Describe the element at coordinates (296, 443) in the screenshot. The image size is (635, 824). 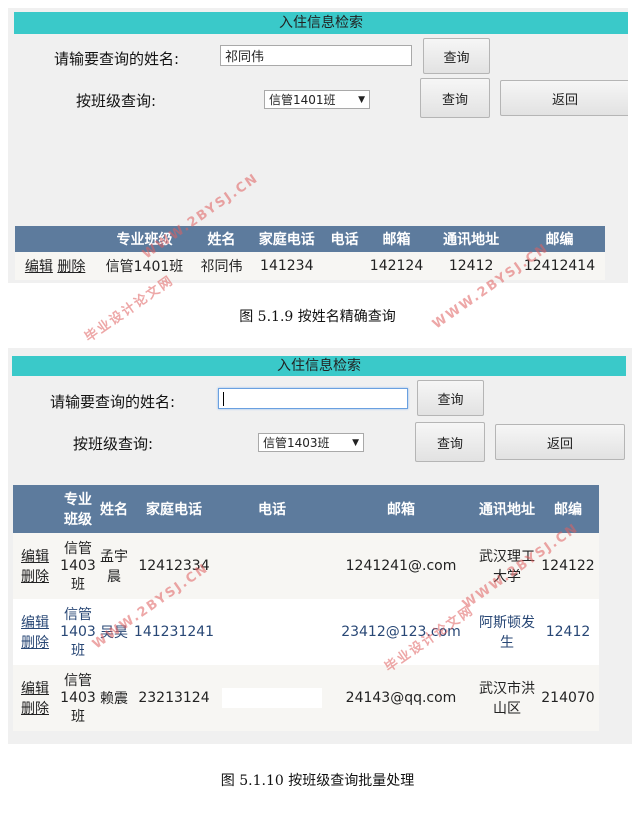
I see `class-select-value: 信管1403班` at that location.